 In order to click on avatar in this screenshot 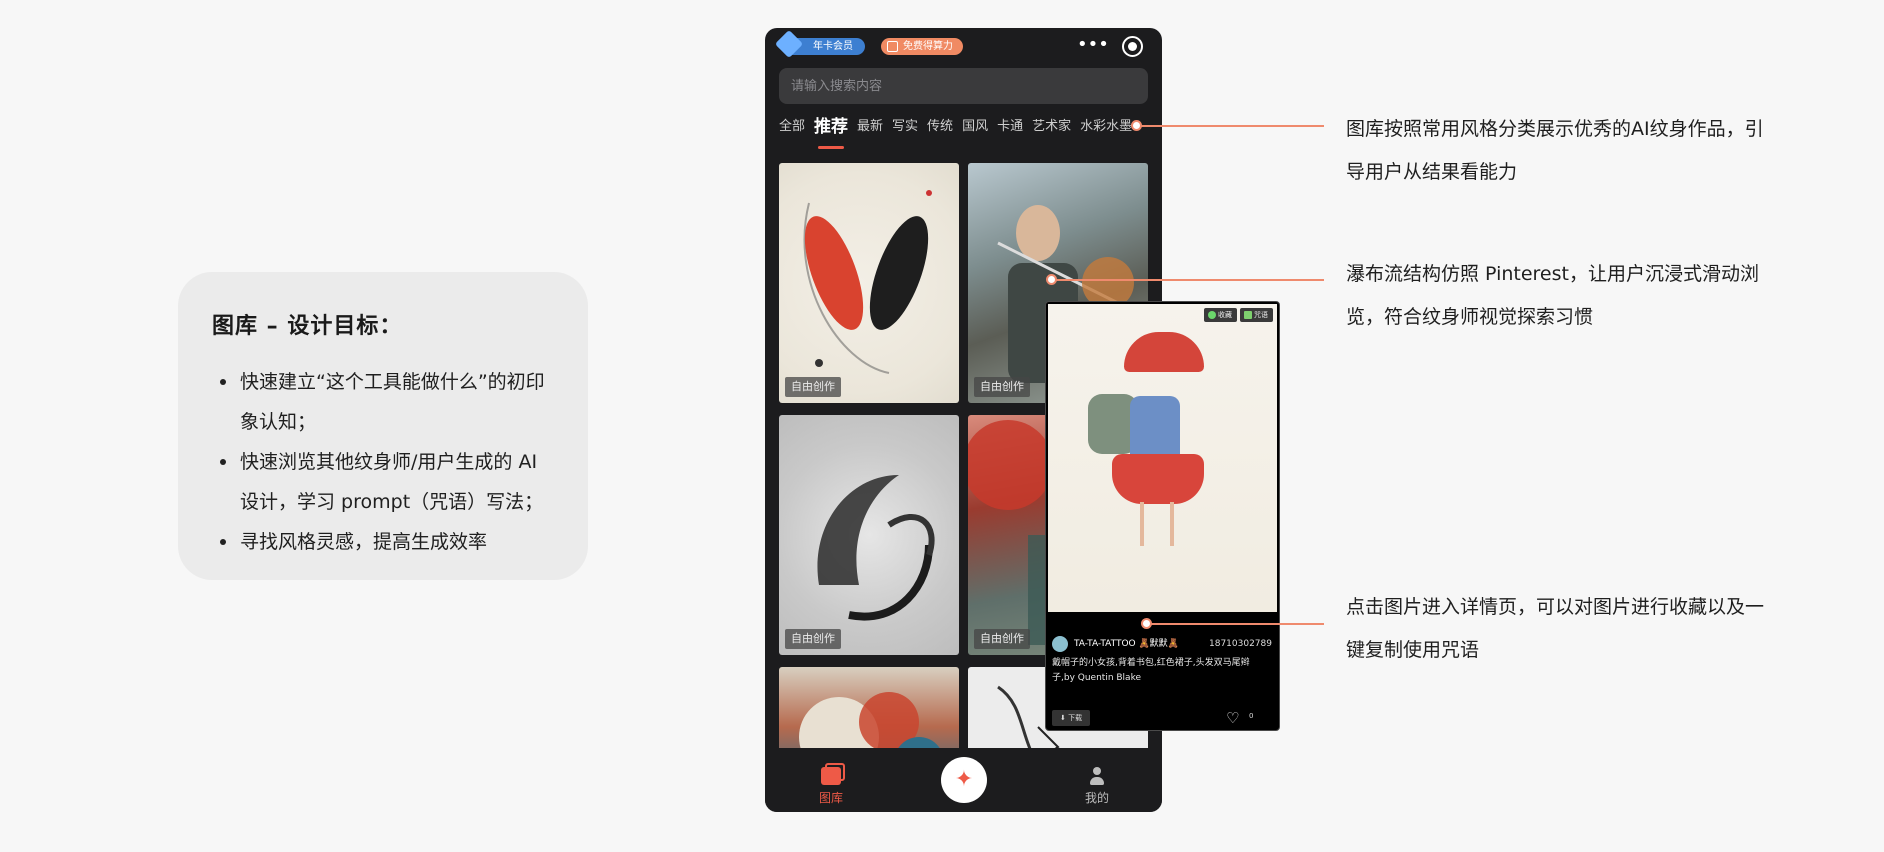, I will do `click(1060, 644)`.